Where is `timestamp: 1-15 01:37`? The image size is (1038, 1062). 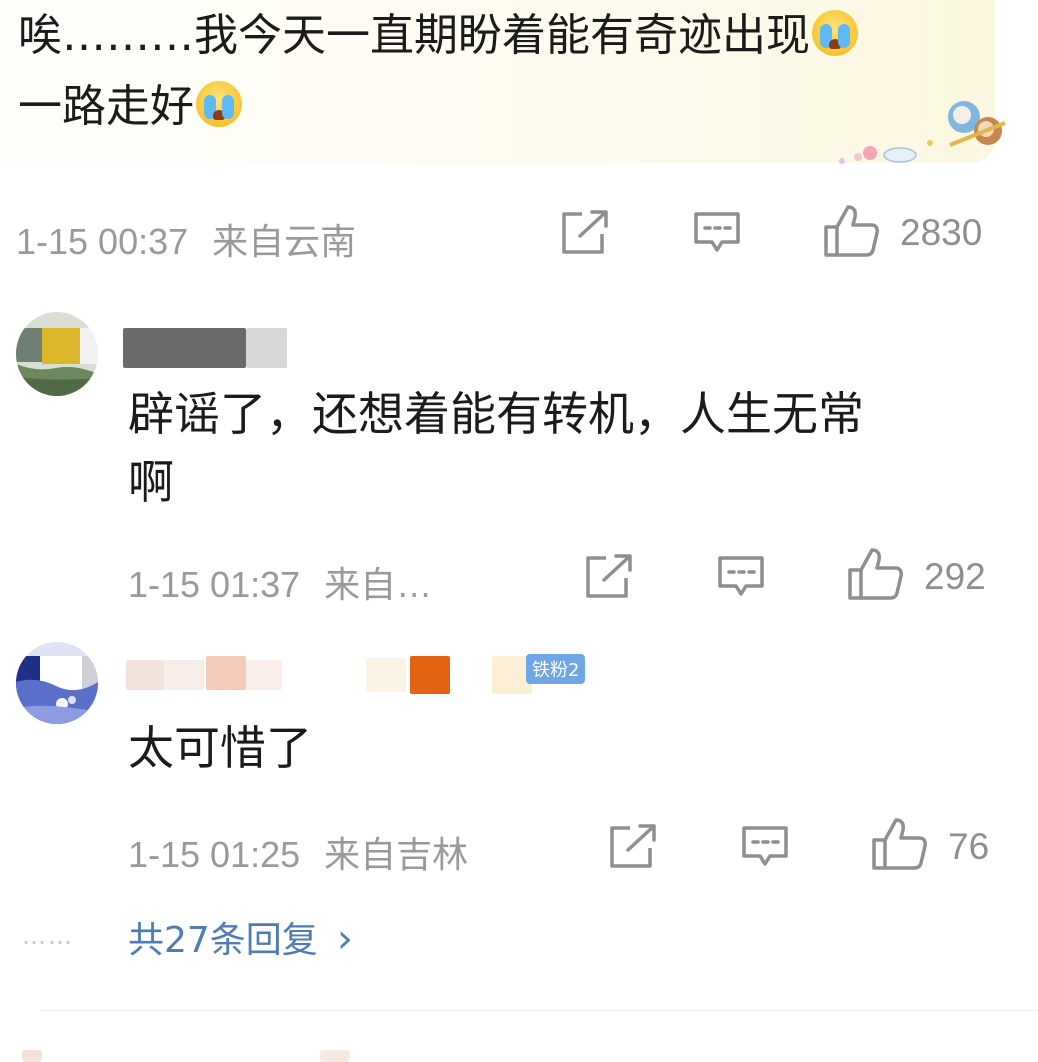
timestamp: 1-15 01:37 is located at coordinates (214, 584).